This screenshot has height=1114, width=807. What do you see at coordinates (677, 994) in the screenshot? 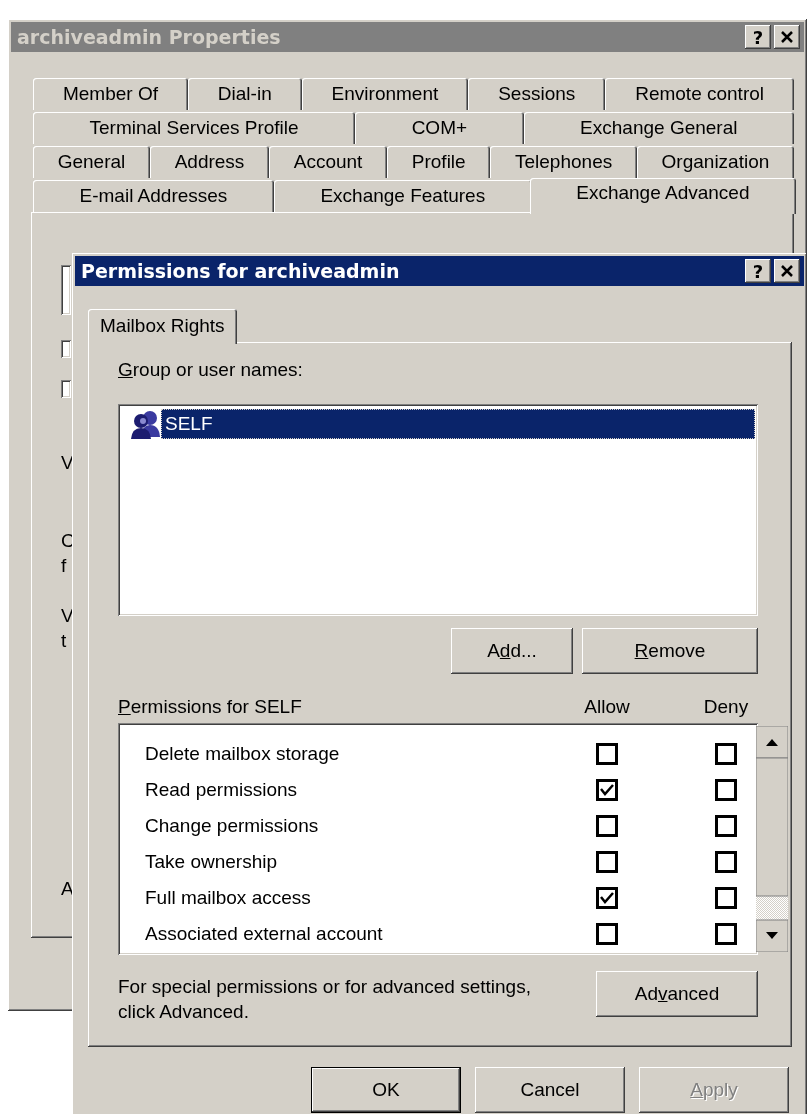
I see `advanced-button: Advanced` at bounding box center [677, 994].